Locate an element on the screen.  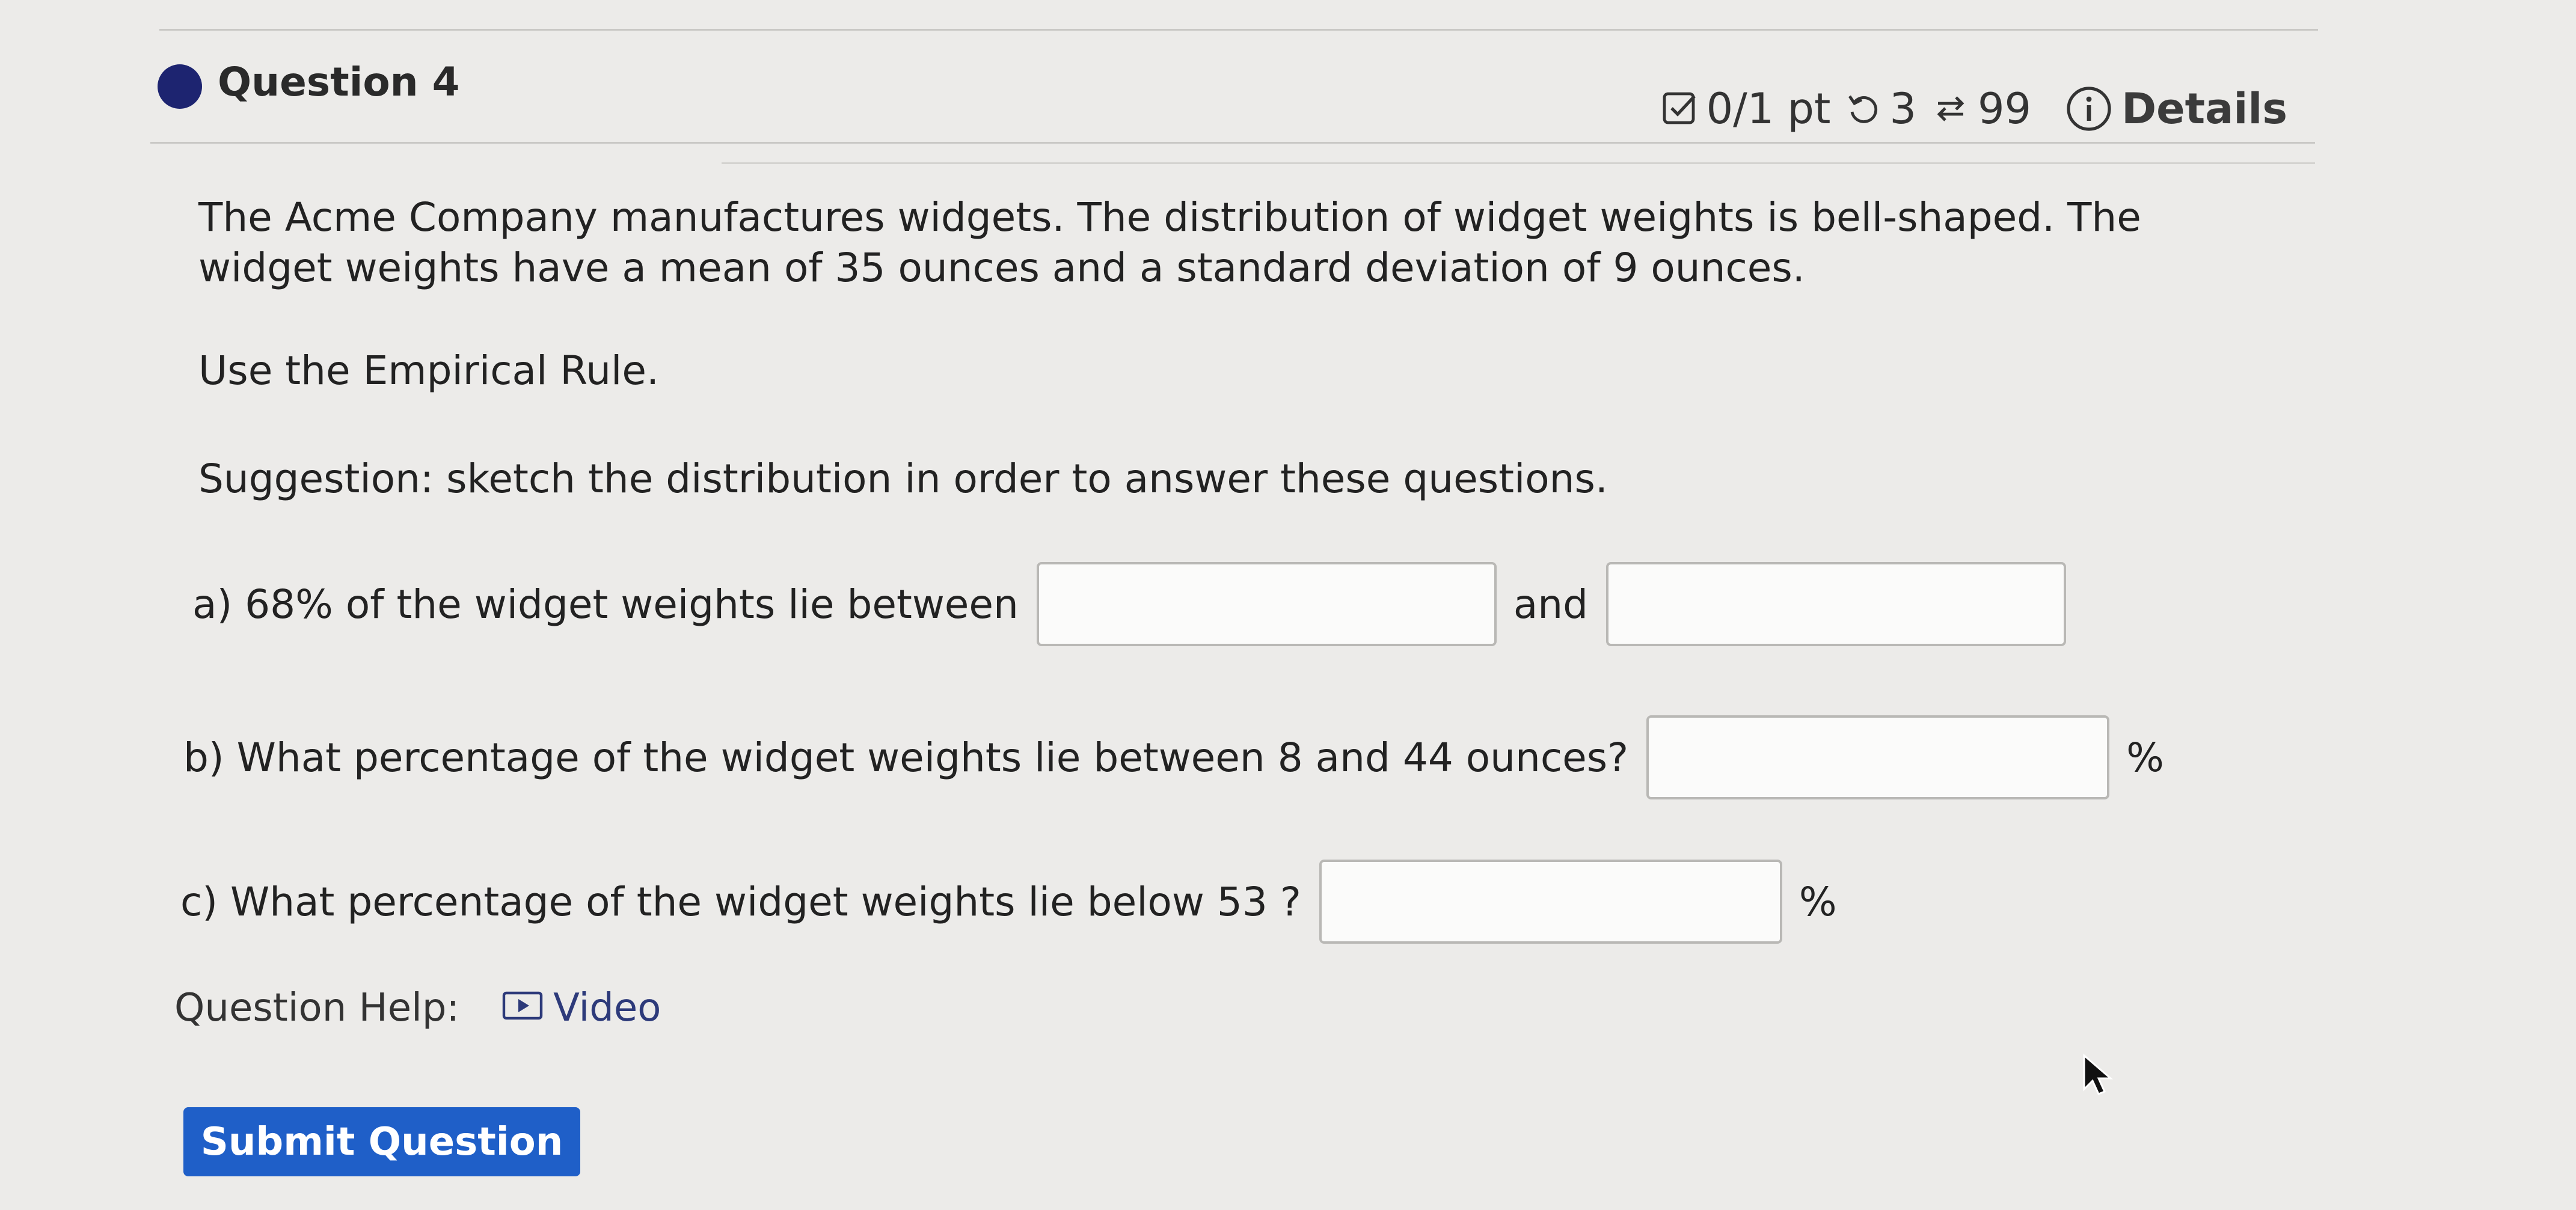
question-title: Question 4 is located at coordinates (339, 82).